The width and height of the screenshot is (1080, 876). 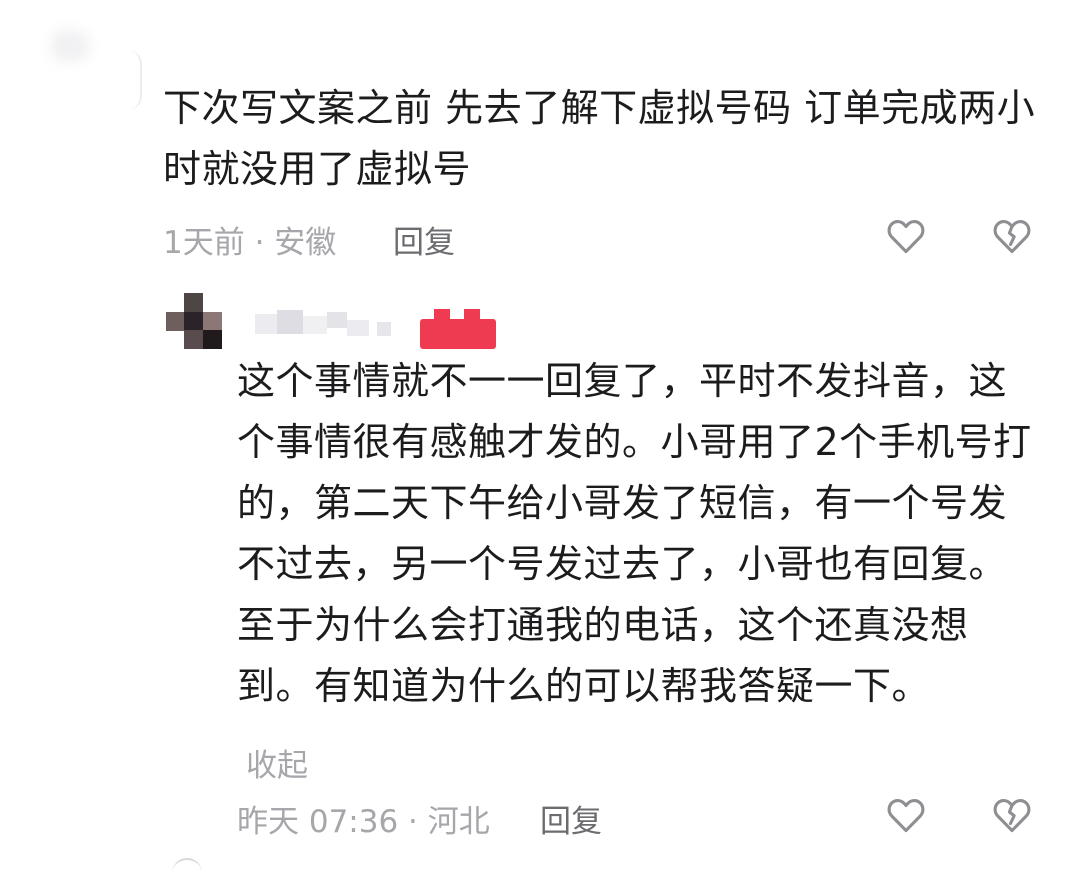 What do you see at coordinates (458, 329) in the screenshot?
I see `author-badge-pixelated` at bounding box center [458, 329].